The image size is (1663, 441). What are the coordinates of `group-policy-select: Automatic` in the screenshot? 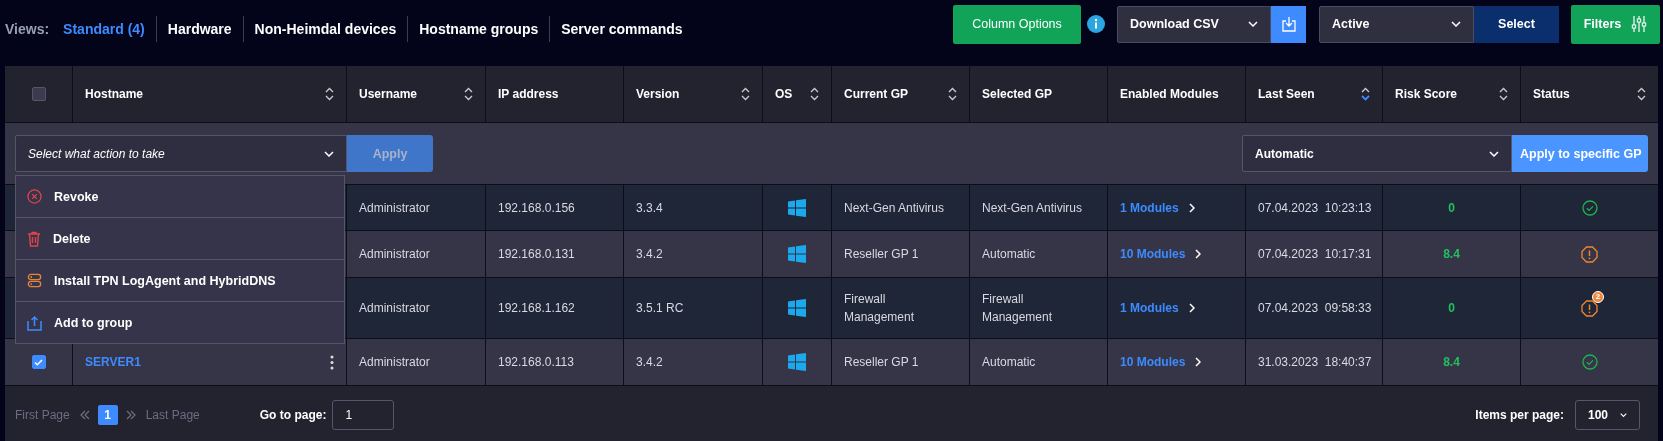 It's located at (1377, 153).